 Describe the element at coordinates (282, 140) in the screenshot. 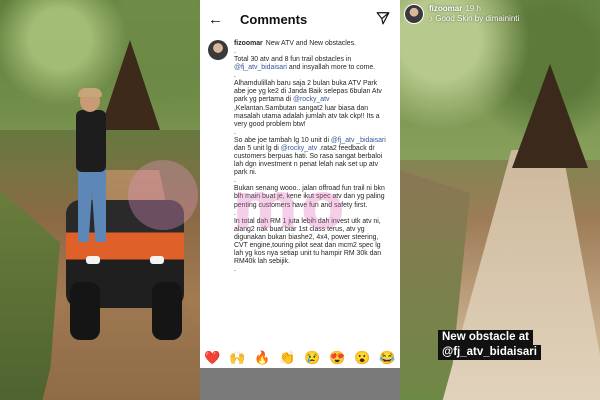

I see `caption-line: So abe joe tambah lg 10 unit di` at that location.